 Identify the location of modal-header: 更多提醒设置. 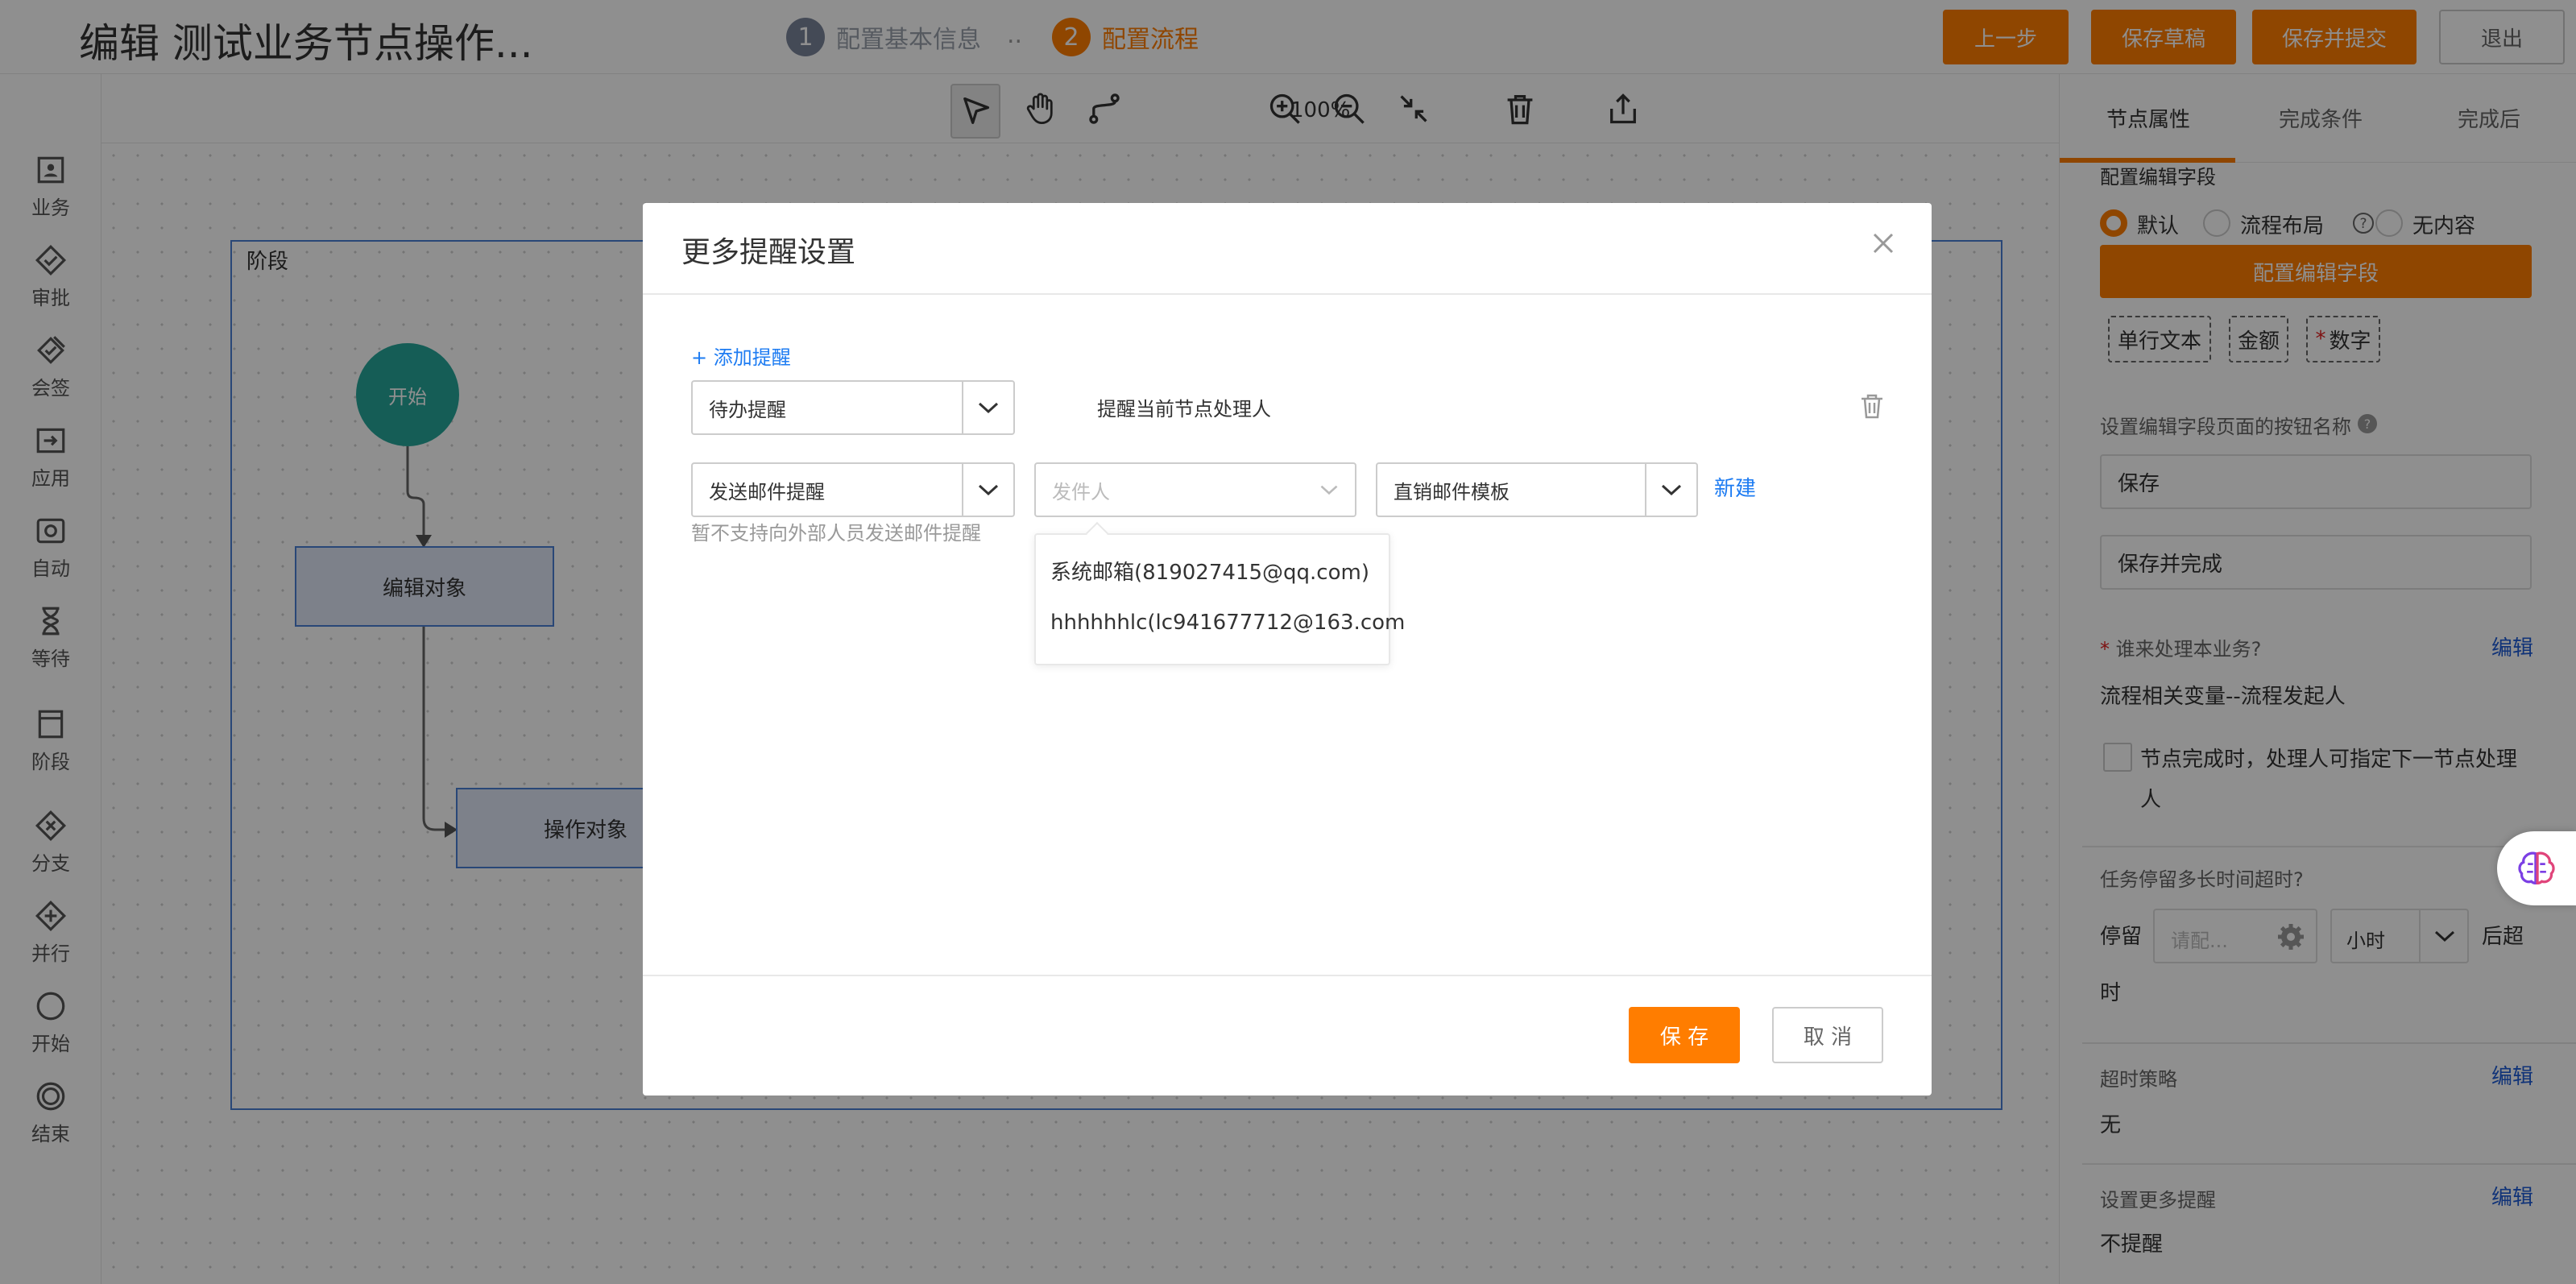
(1287, 249).